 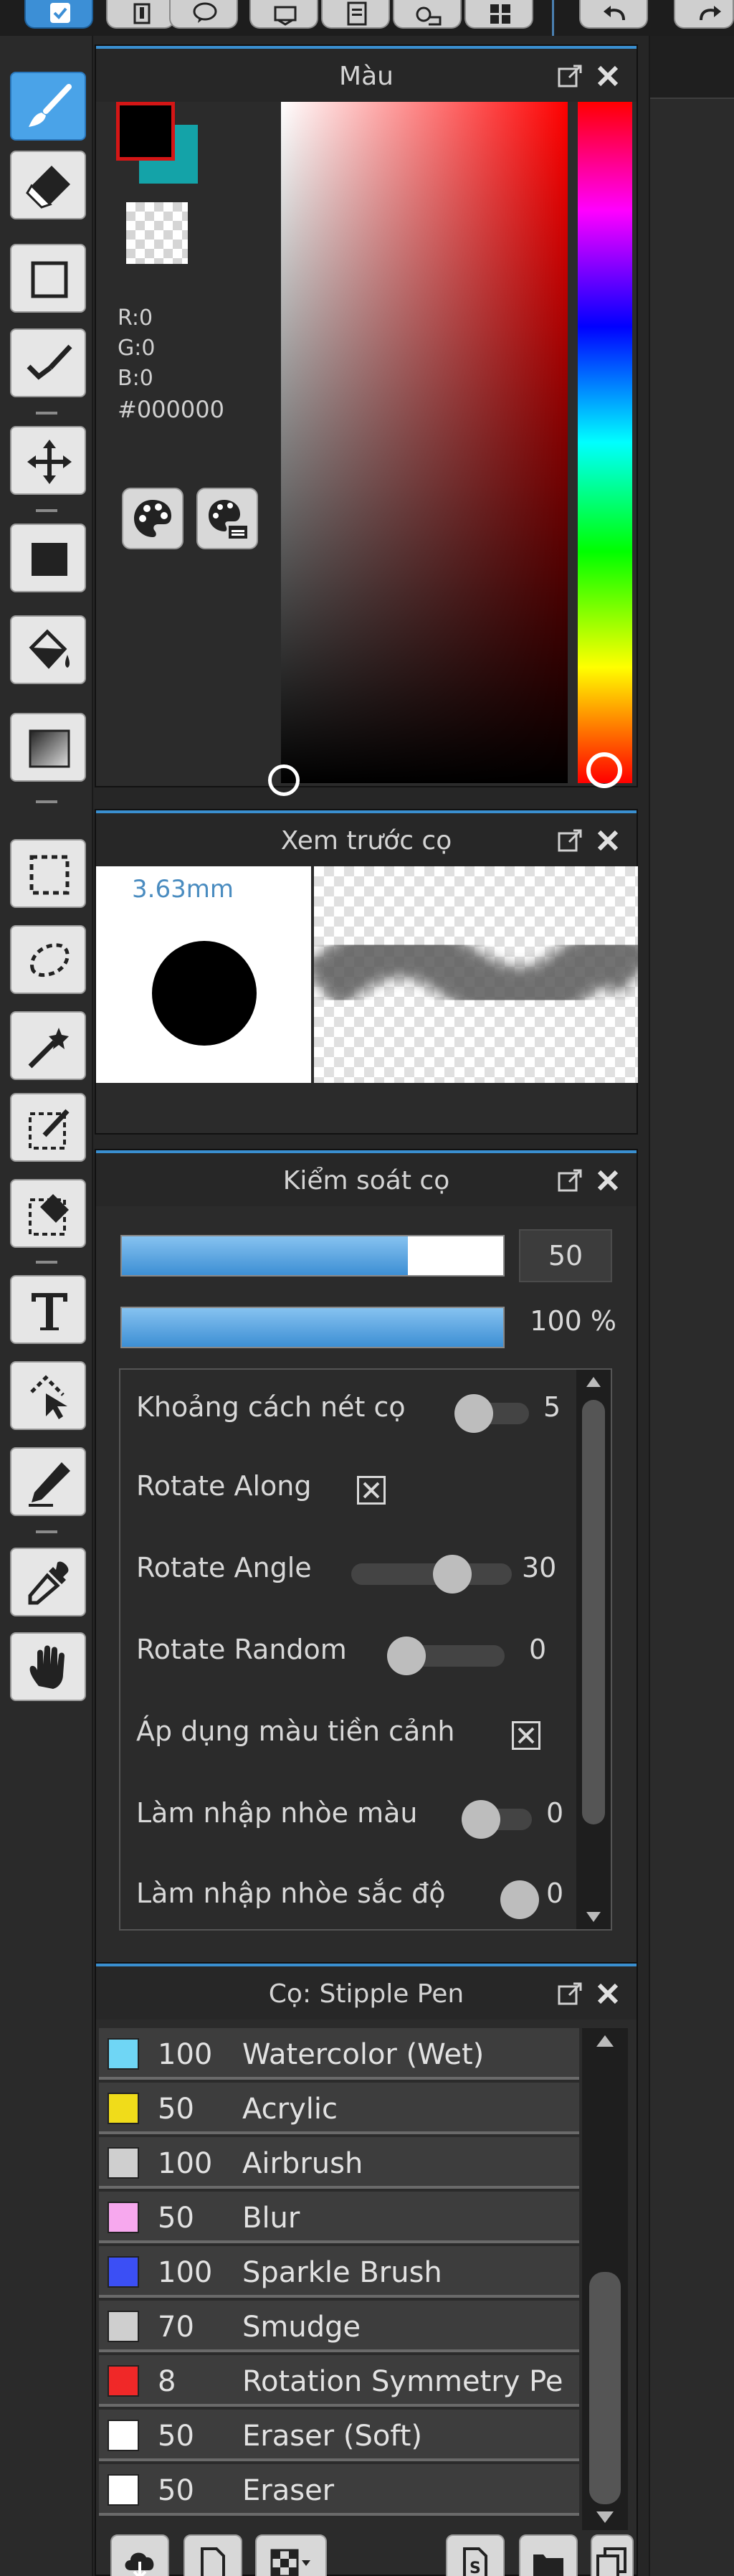 What do you see at coordinates (284, 780) in the screenshot?
I see `saturation-value-handle` at bounding box center [284, 780].